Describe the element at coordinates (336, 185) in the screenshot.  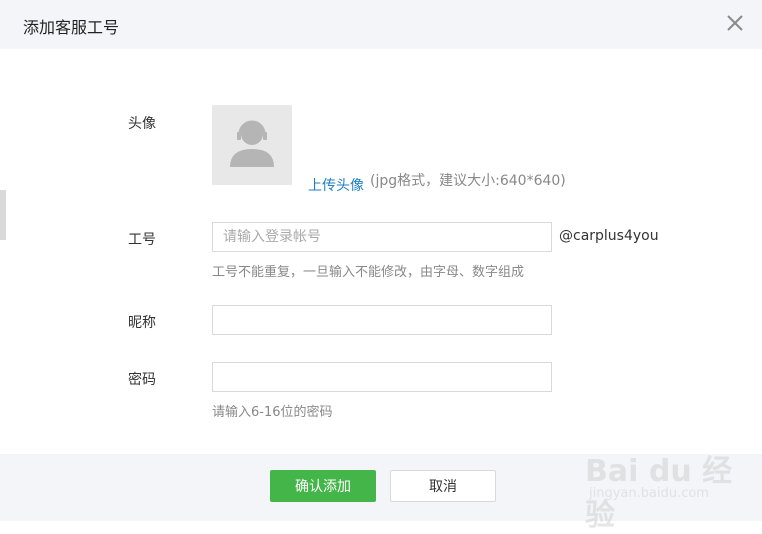
I see `upload-avatar-link: 上传头像` at that location.